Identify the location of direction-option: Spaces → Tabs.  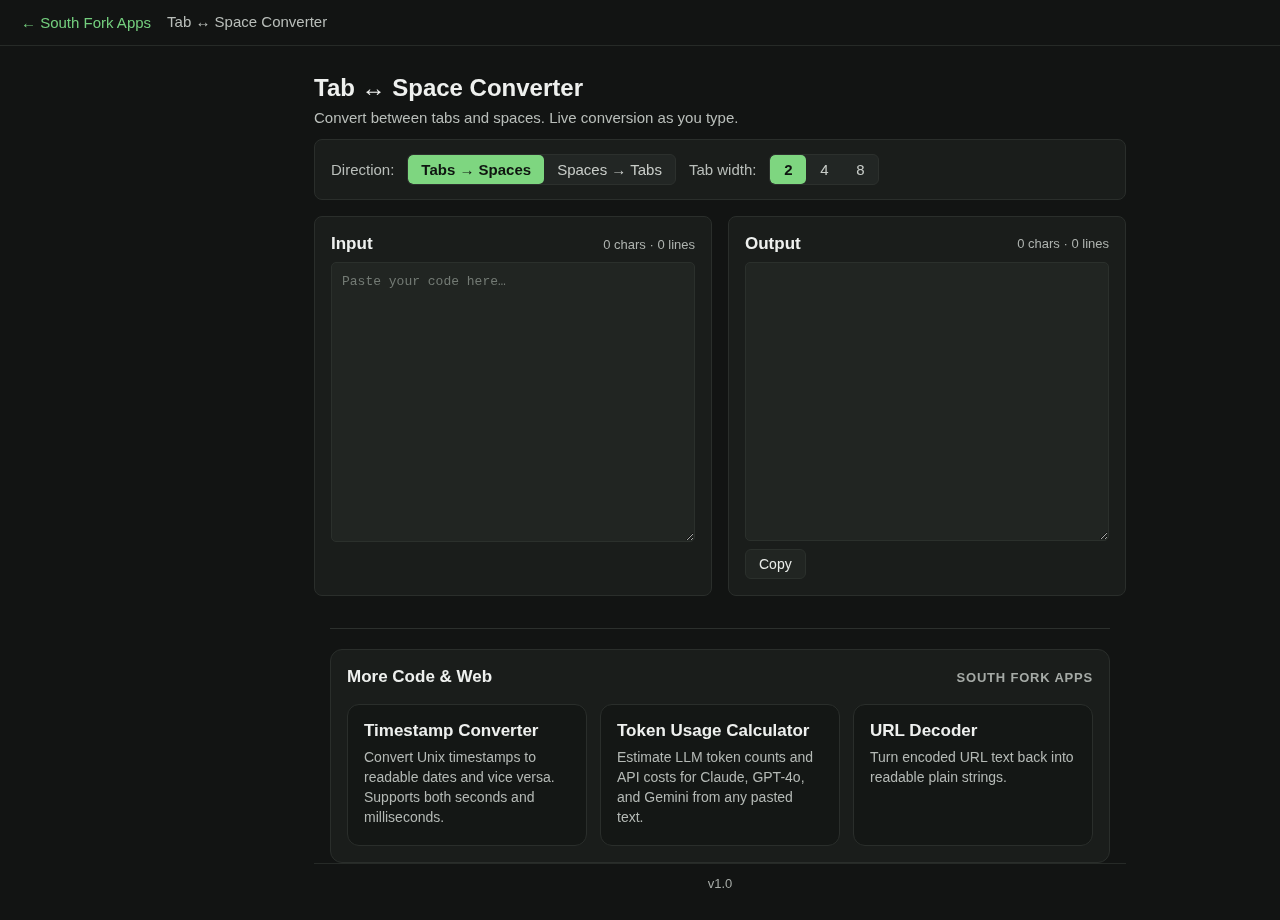
(609, 169).